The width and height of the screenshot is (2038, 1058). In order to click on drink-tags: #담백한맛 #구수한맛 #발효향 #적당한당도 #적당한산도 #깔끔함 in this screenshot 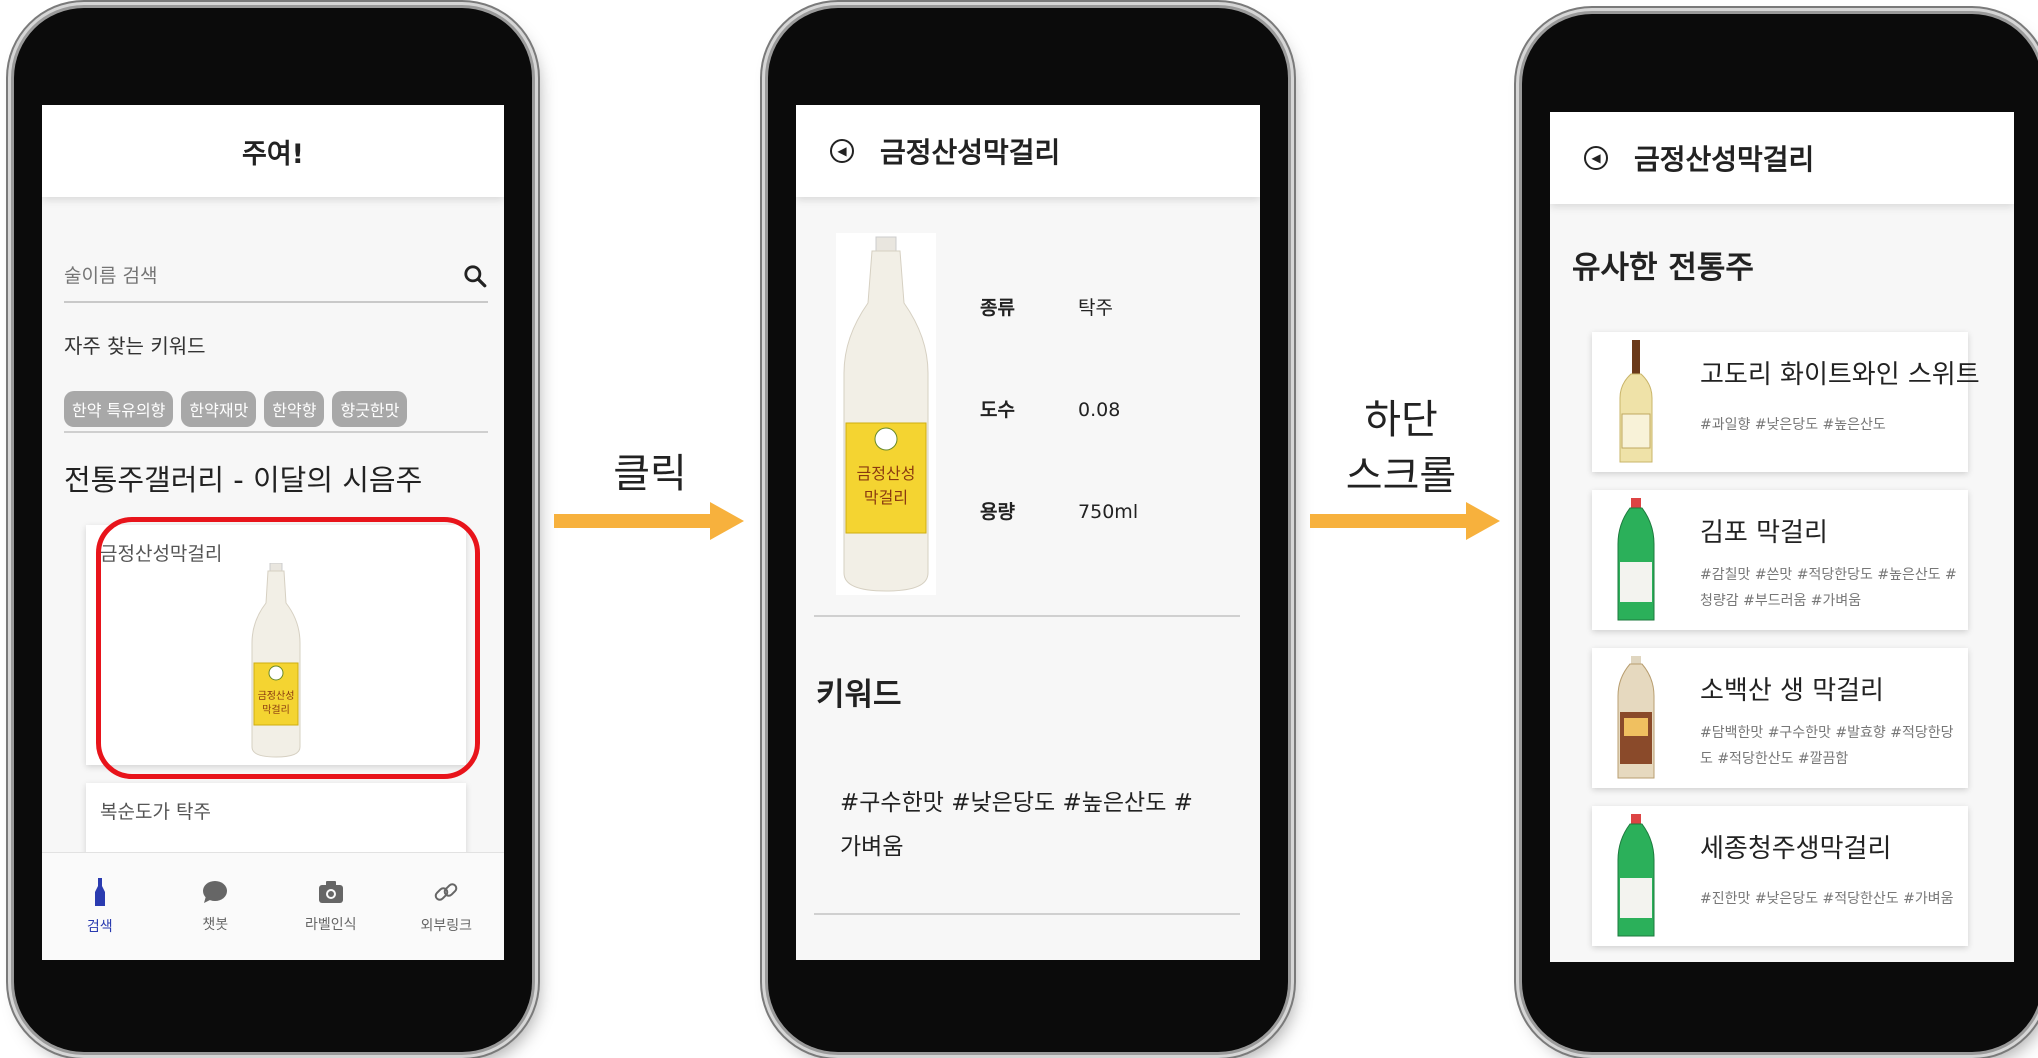, I will do `click(1827, 746)`.